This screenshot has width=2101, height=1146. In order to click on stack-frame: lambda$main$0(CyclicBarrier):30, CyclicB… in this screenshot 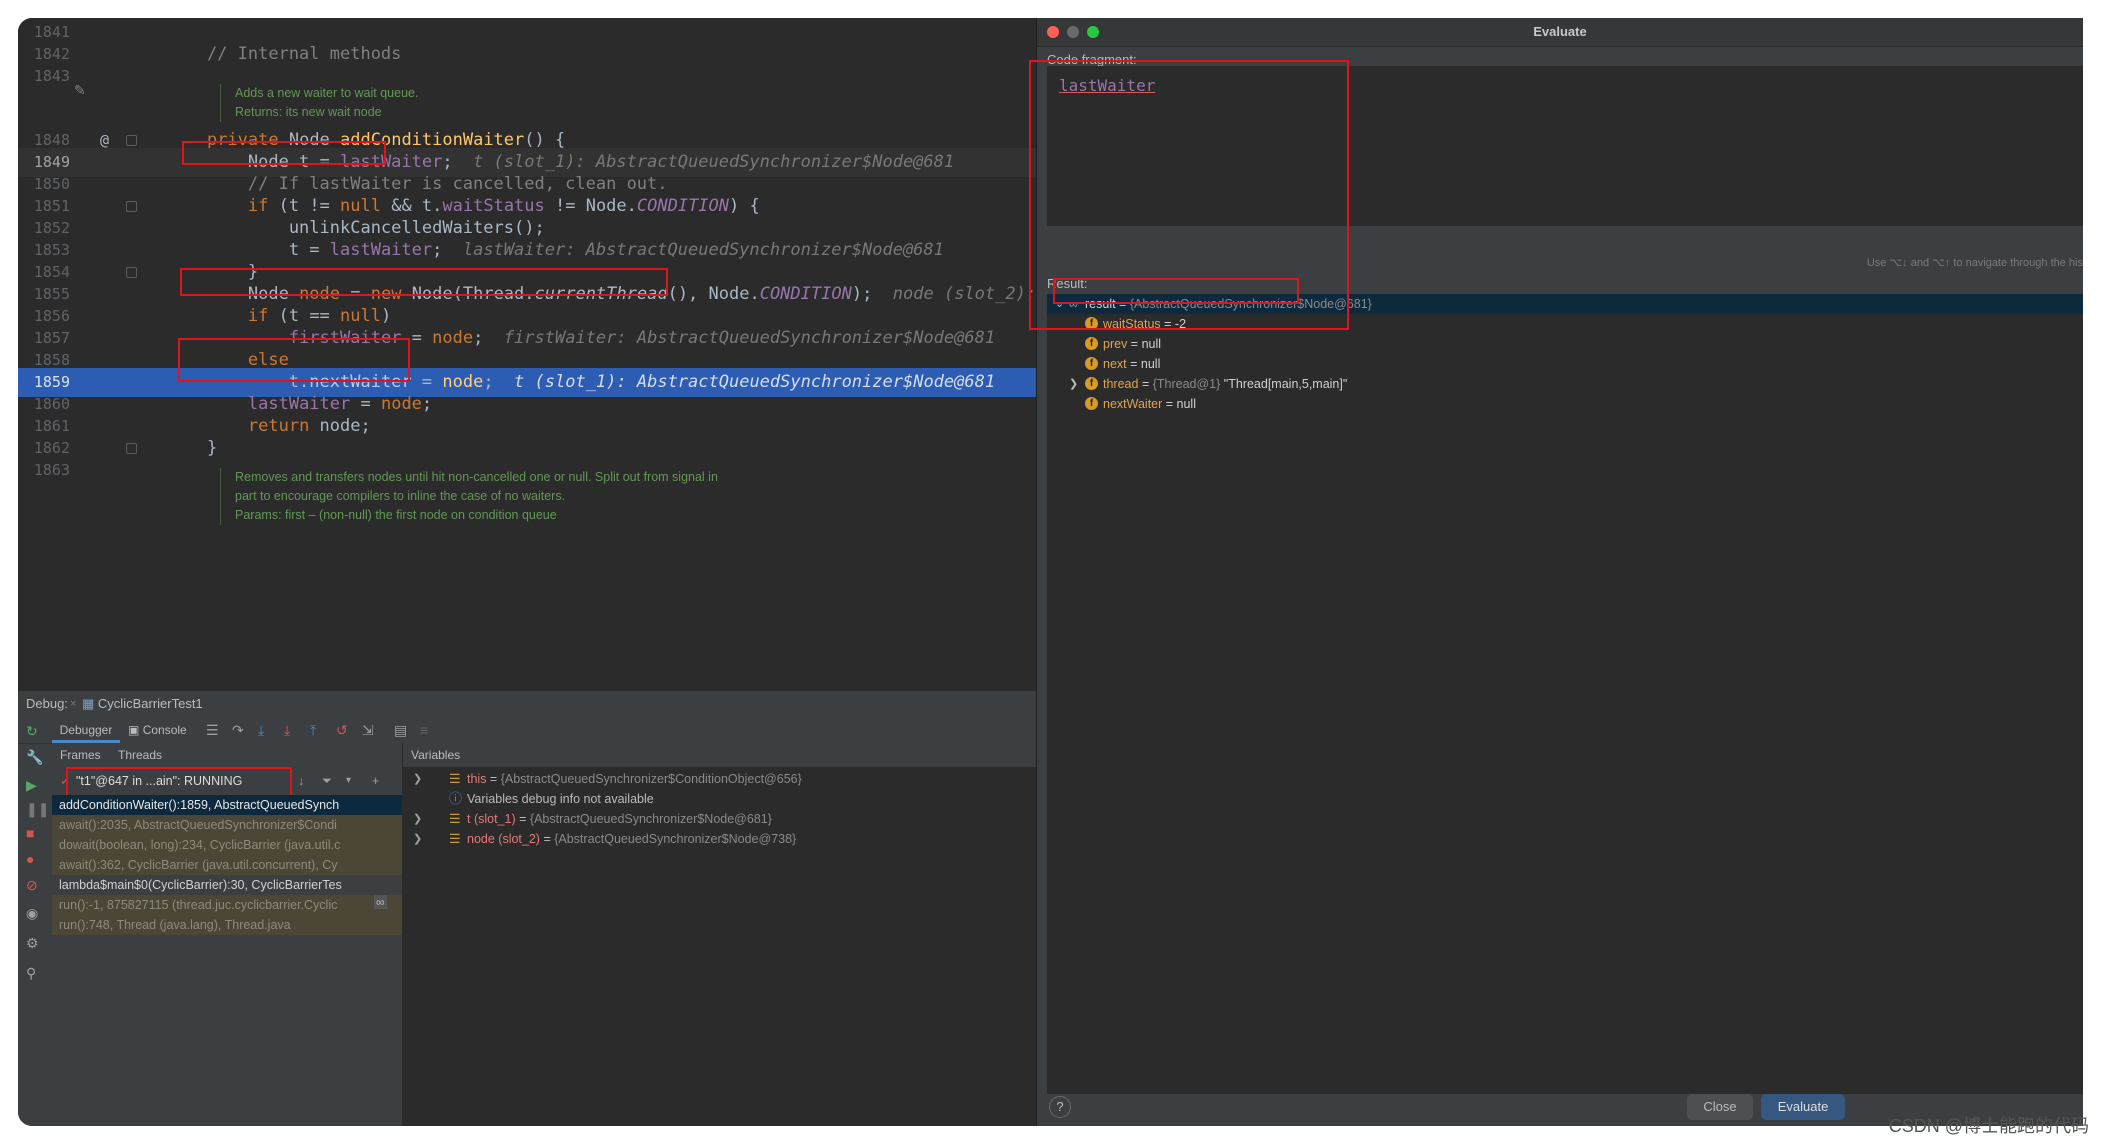, I will do `click(227, 885)`.